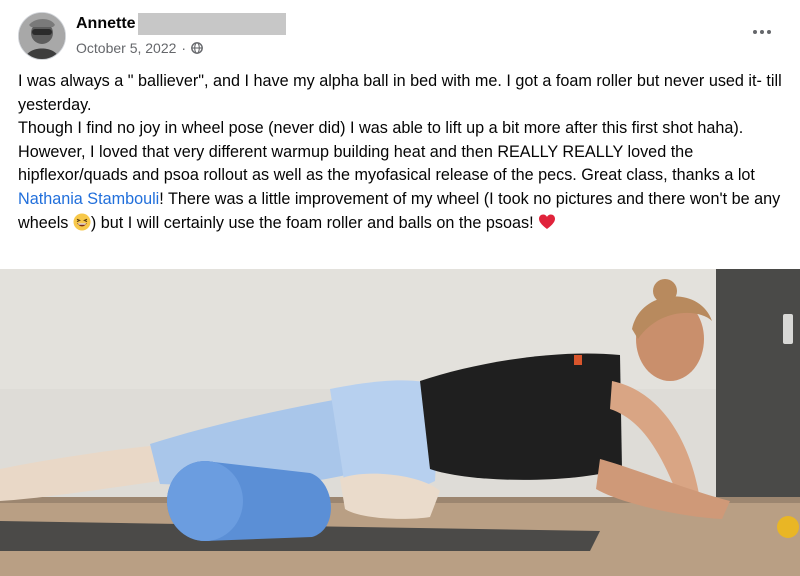  I want to click on post-meta: October 5, 2022 ·, so click(139, 48).